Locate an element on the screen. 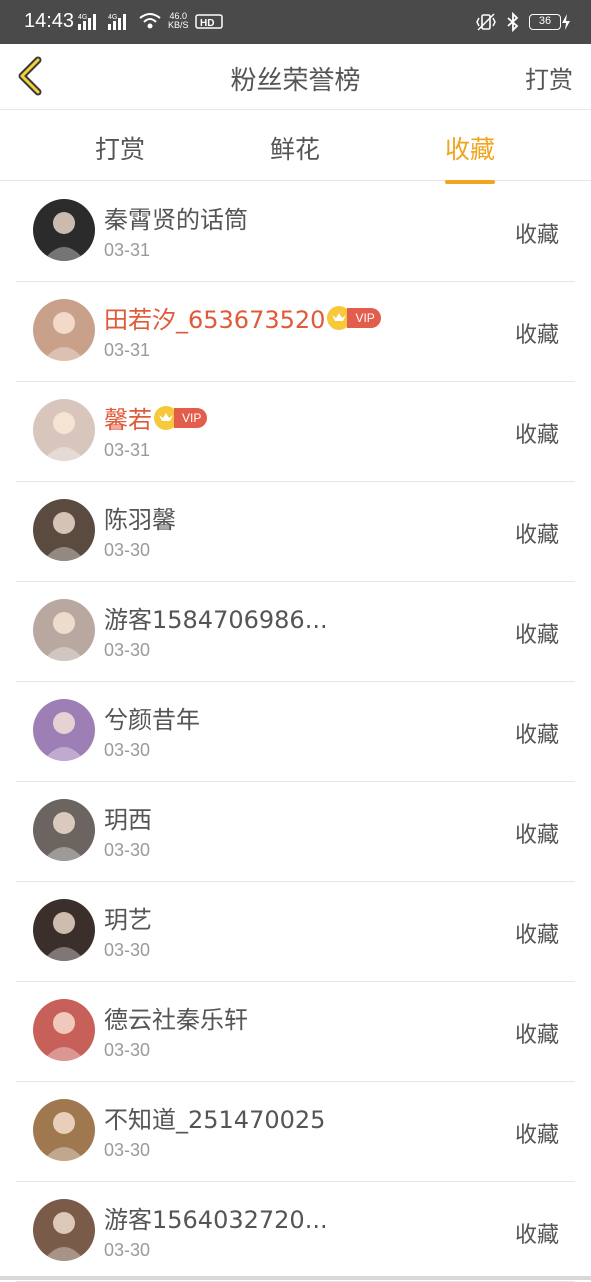 This screenshot has height=1282, width=591. wifi-icon is located at coordinates (150, 21).